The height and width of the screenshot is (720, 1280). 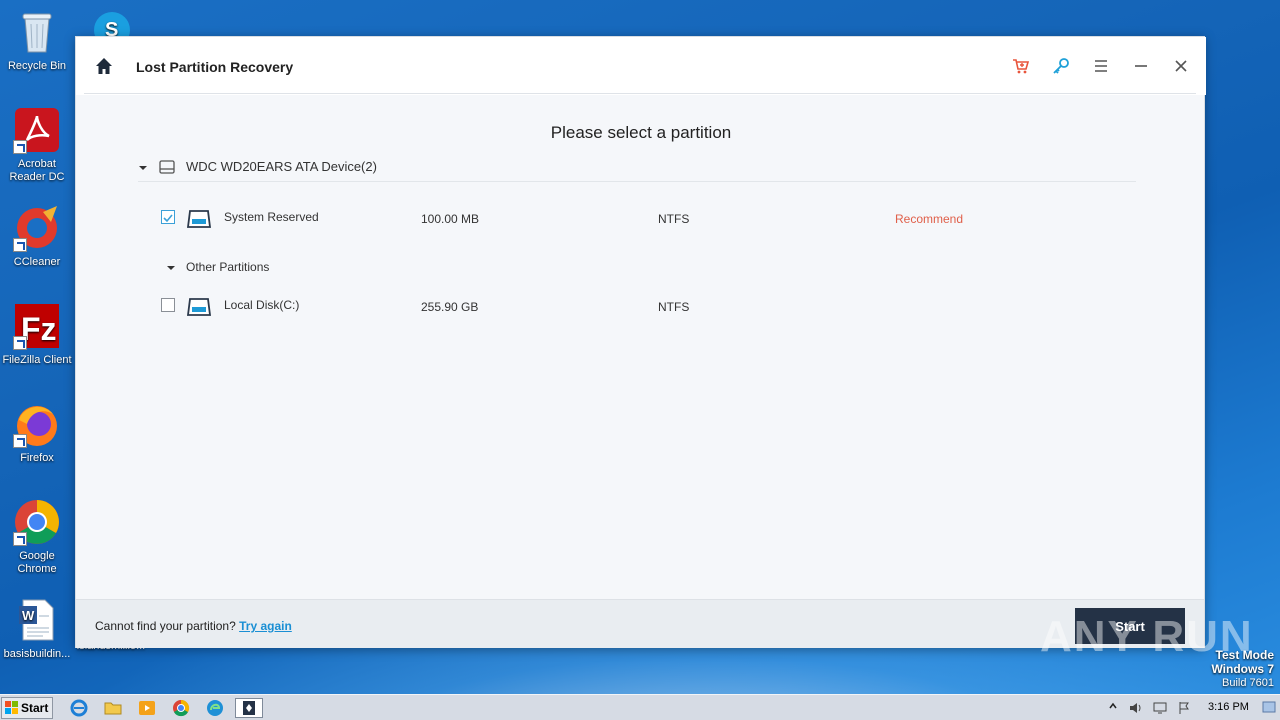 I want to click on word-document-icon: W, so click(x=37, y=620).